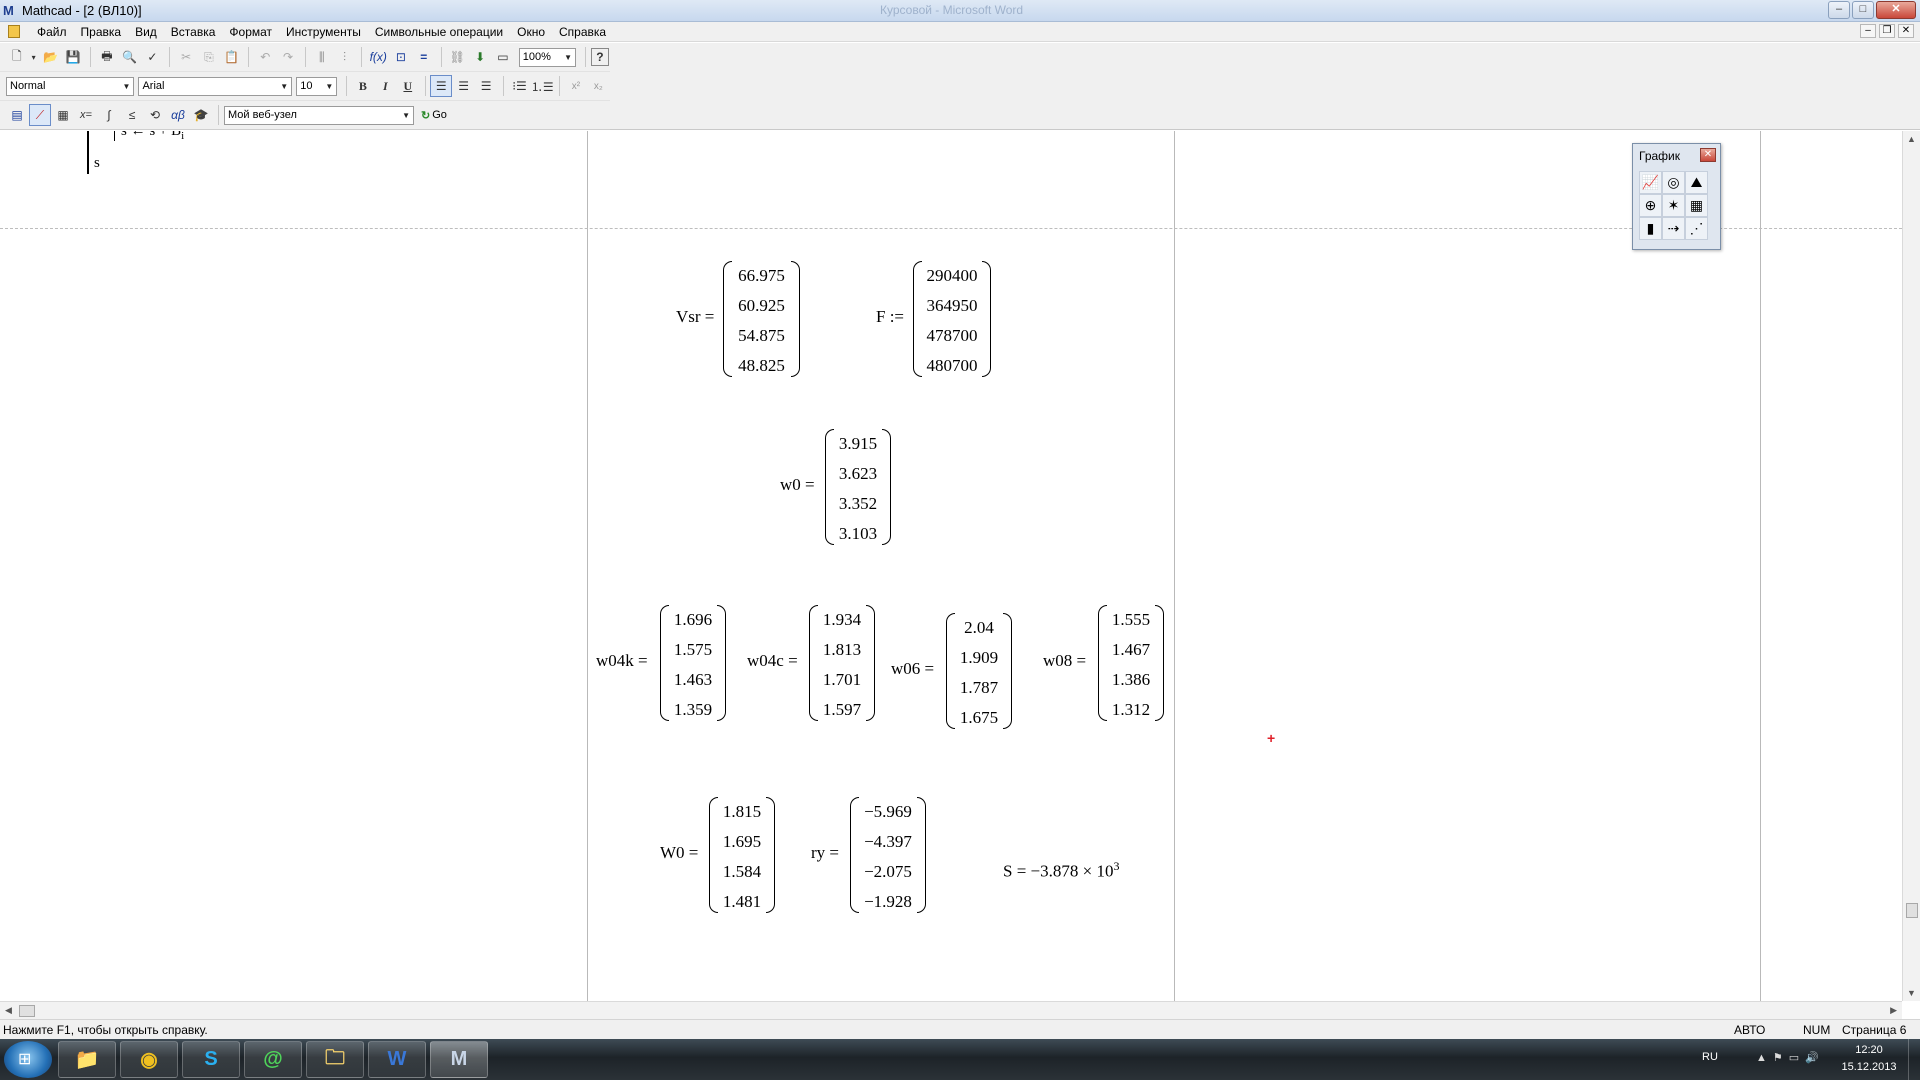 Image resolution: width=1920 pixels, height=1080 pixels. Describe the element at coordinates (1696, 182) in the screenshot. I see `surface-plot-icon: ⛰` at that location.